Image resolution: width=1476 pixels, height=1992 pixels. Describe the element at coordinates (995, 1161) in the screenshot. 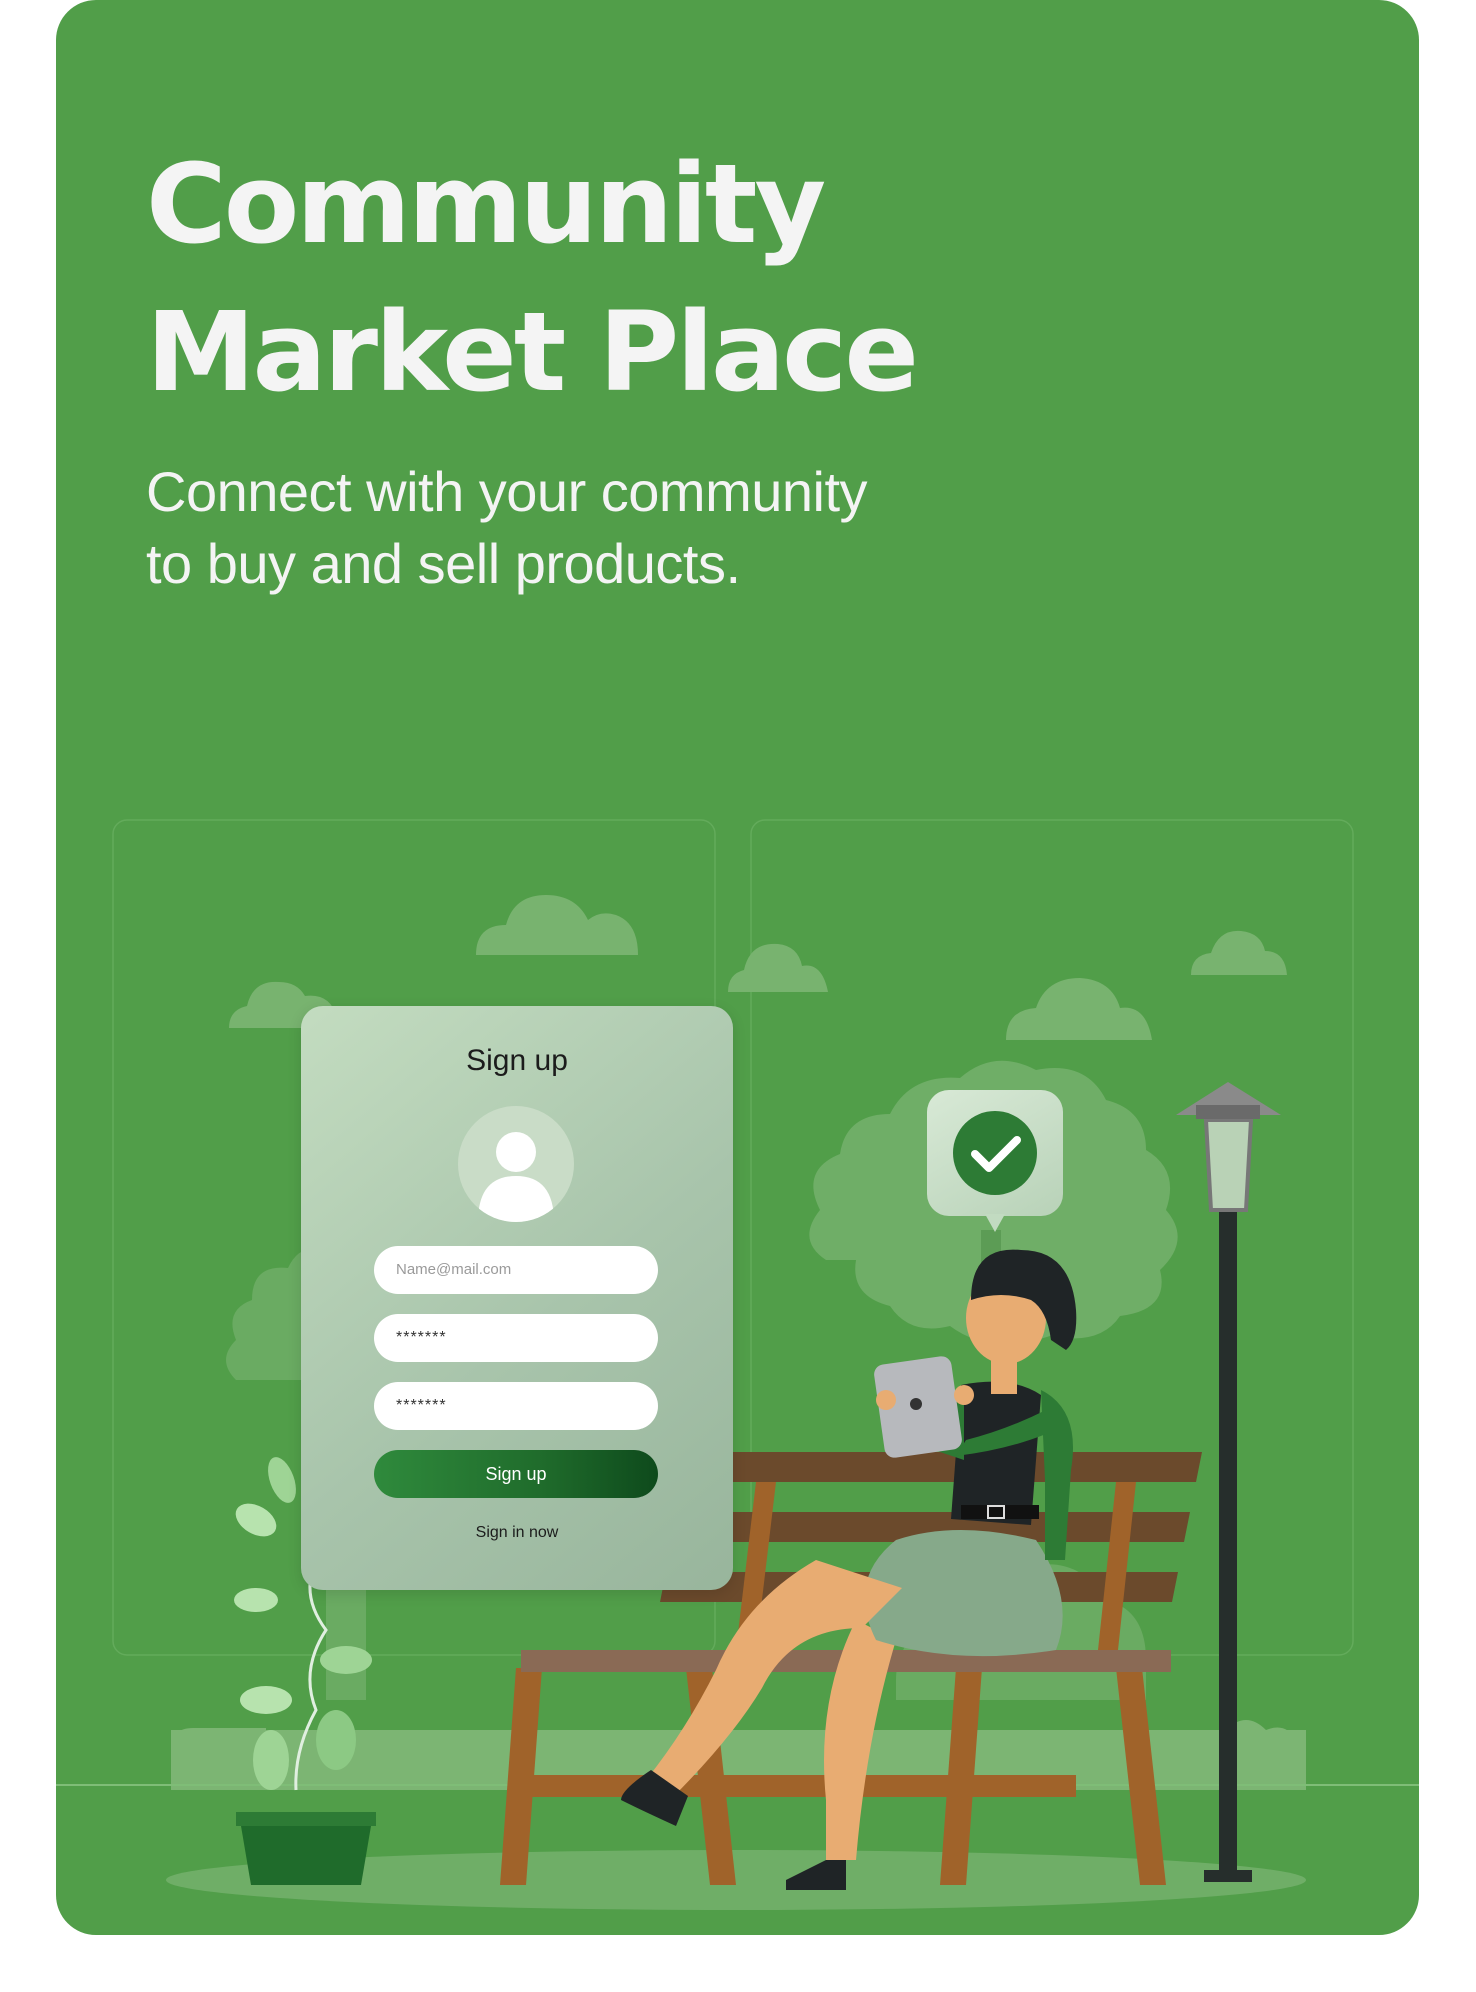

I see `check-bubble` at that location.